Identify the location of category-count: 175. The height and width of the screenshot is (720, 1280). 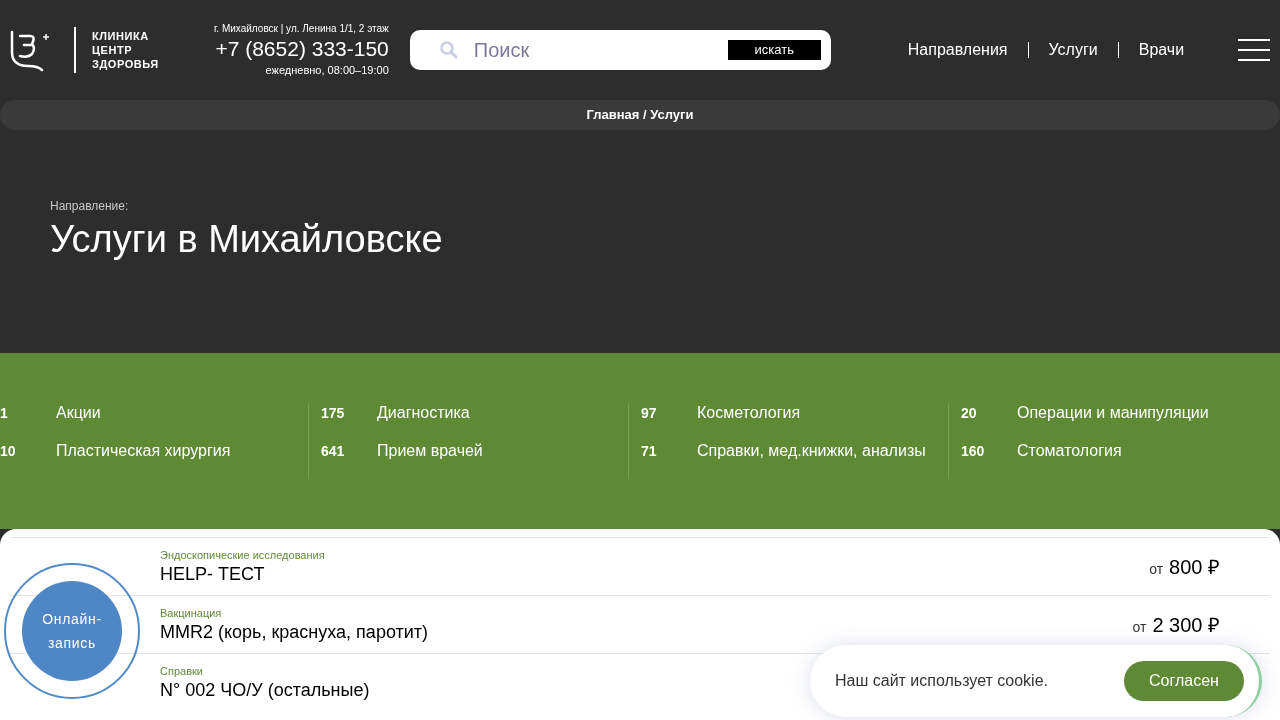
(333, 413).